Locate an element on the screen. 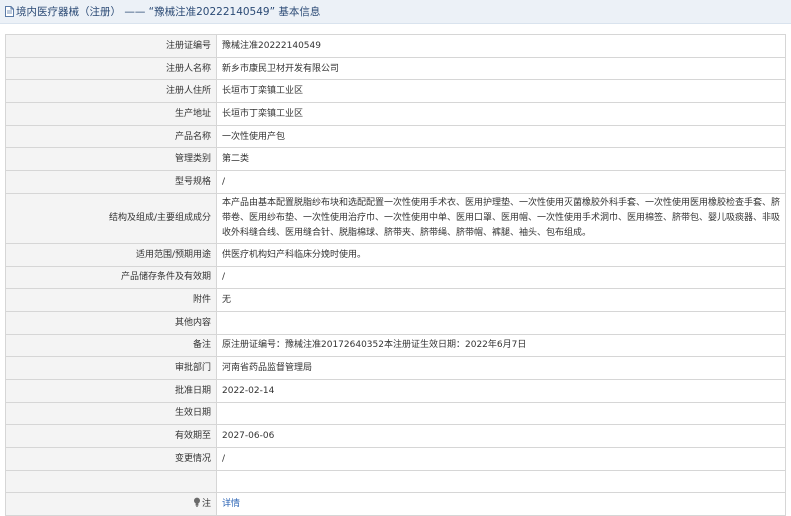 The image size is (791, 516). row-label: 管理类别 is located at coordinates (111, 159).